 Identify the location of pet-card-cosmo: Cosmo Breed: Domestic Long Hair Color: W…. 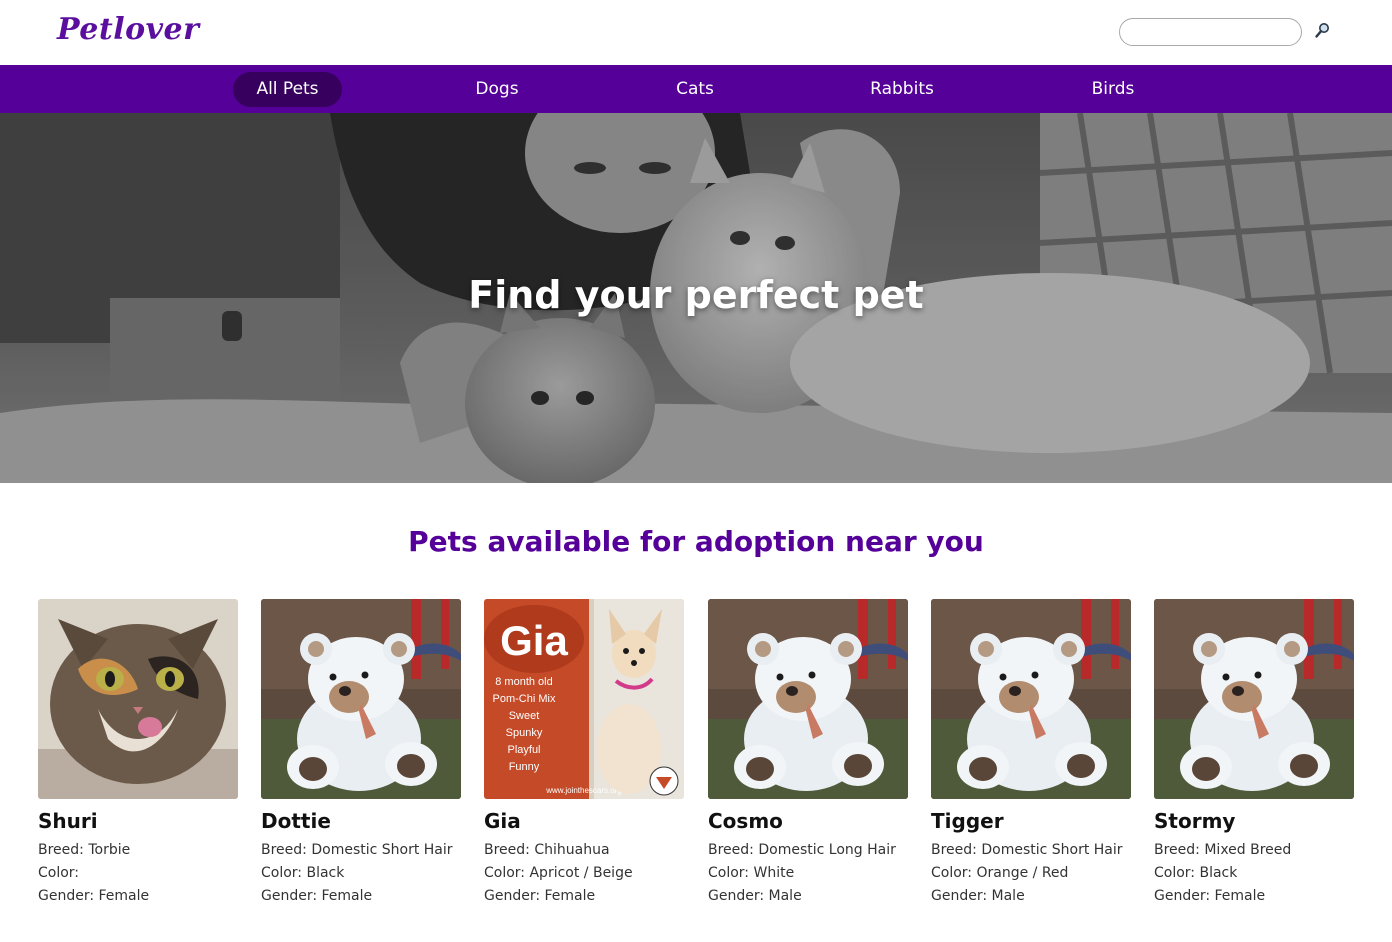
(808, 753).